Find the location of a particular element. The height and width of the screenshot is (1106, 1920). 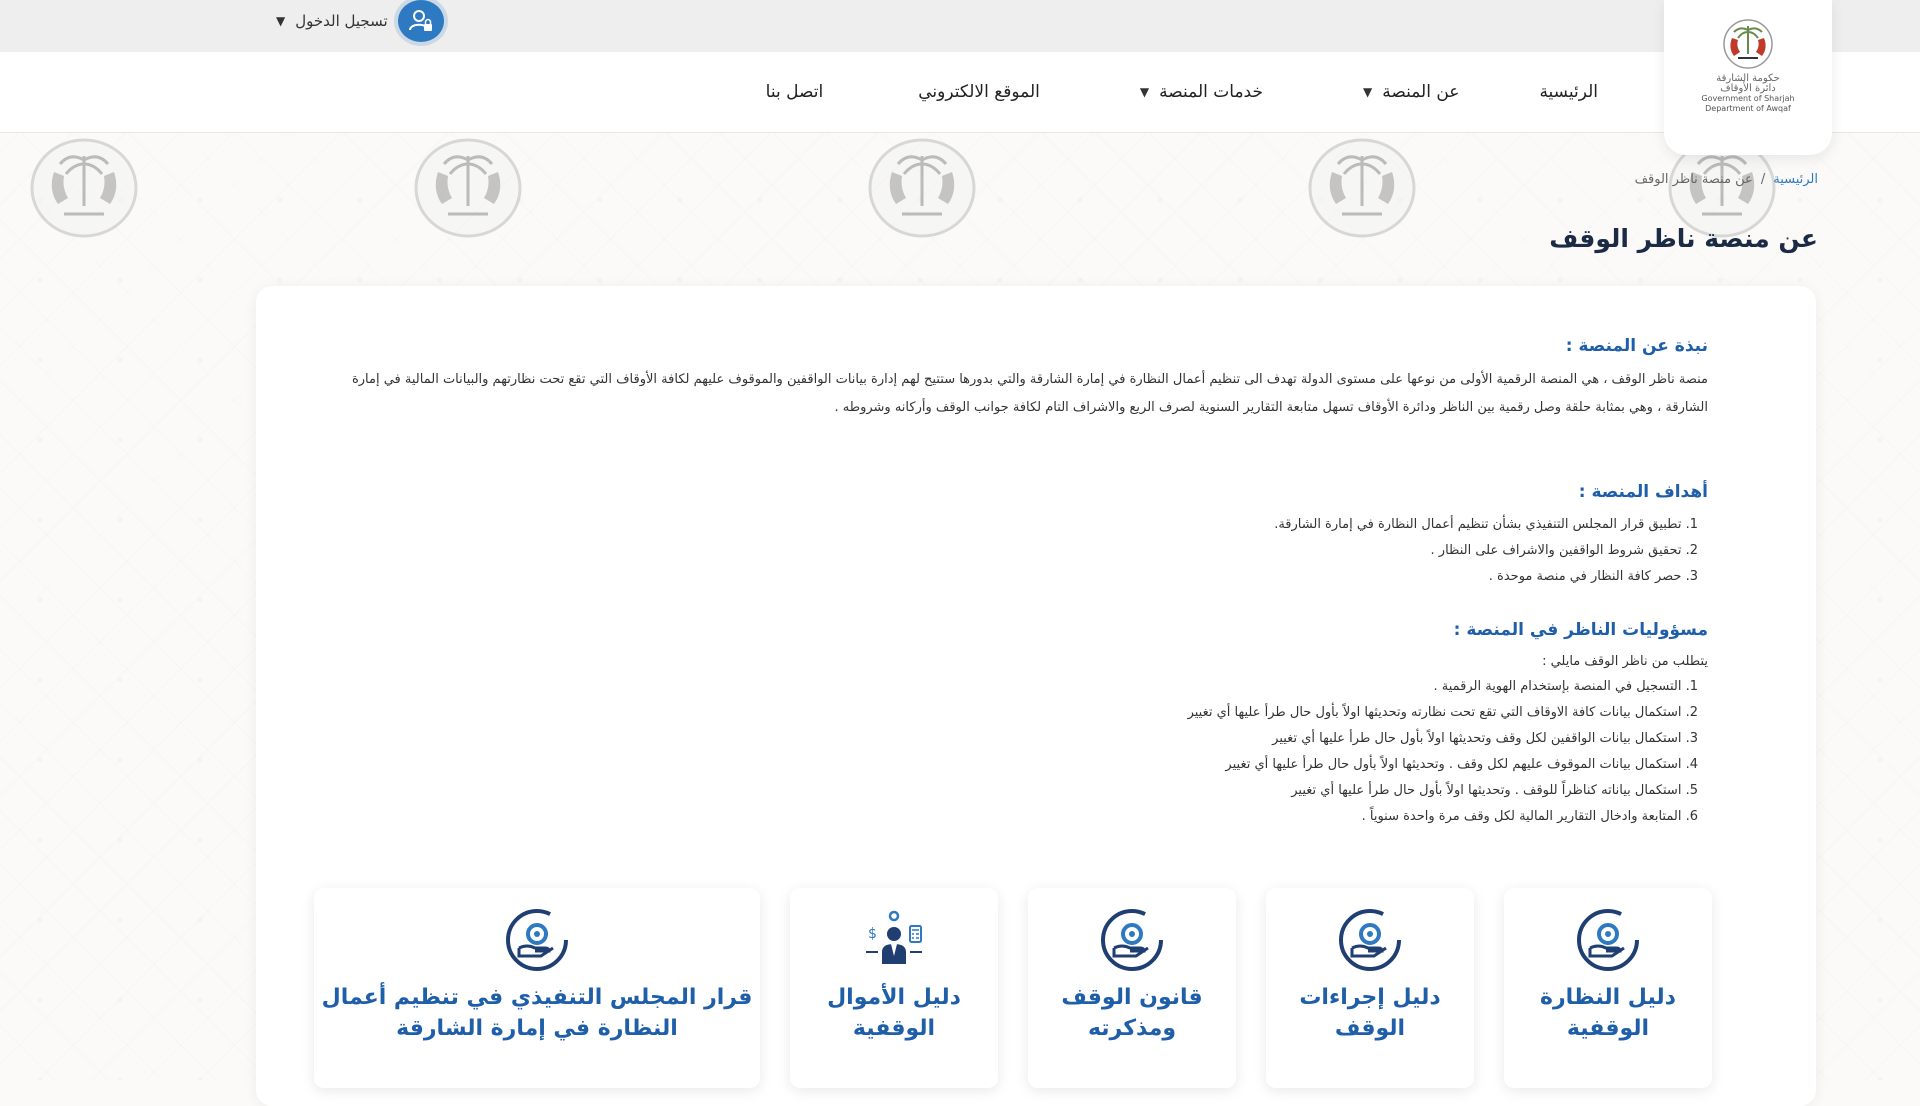

service-title: قانون الوقف ومذكرته is located at coordinates (1131, 1013).